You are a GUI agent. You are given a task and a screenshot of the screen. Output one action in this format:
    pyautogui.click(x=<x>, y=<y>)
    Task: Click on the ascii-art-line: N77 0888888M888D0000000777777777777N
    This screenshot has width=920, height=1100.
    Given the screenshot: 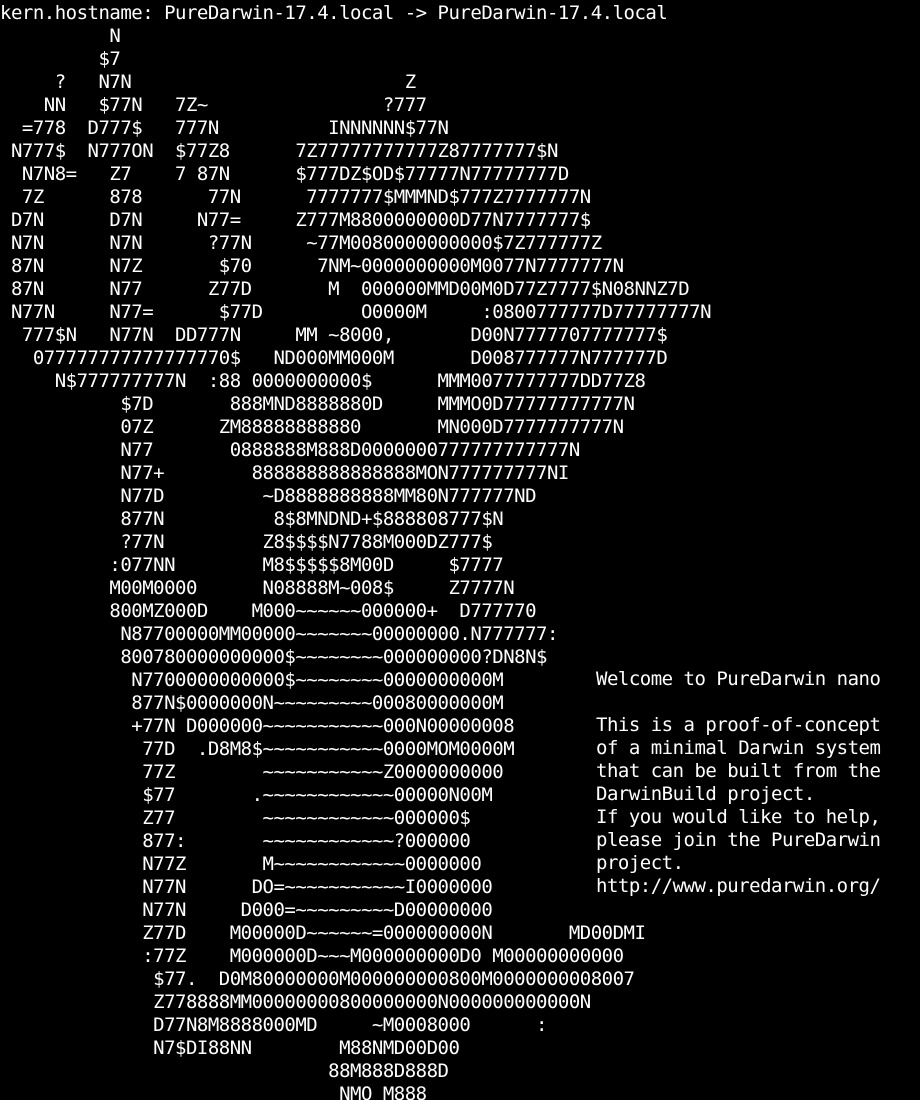 What is the action you would take?
    pyautogui.click(x=290, y=450)
    